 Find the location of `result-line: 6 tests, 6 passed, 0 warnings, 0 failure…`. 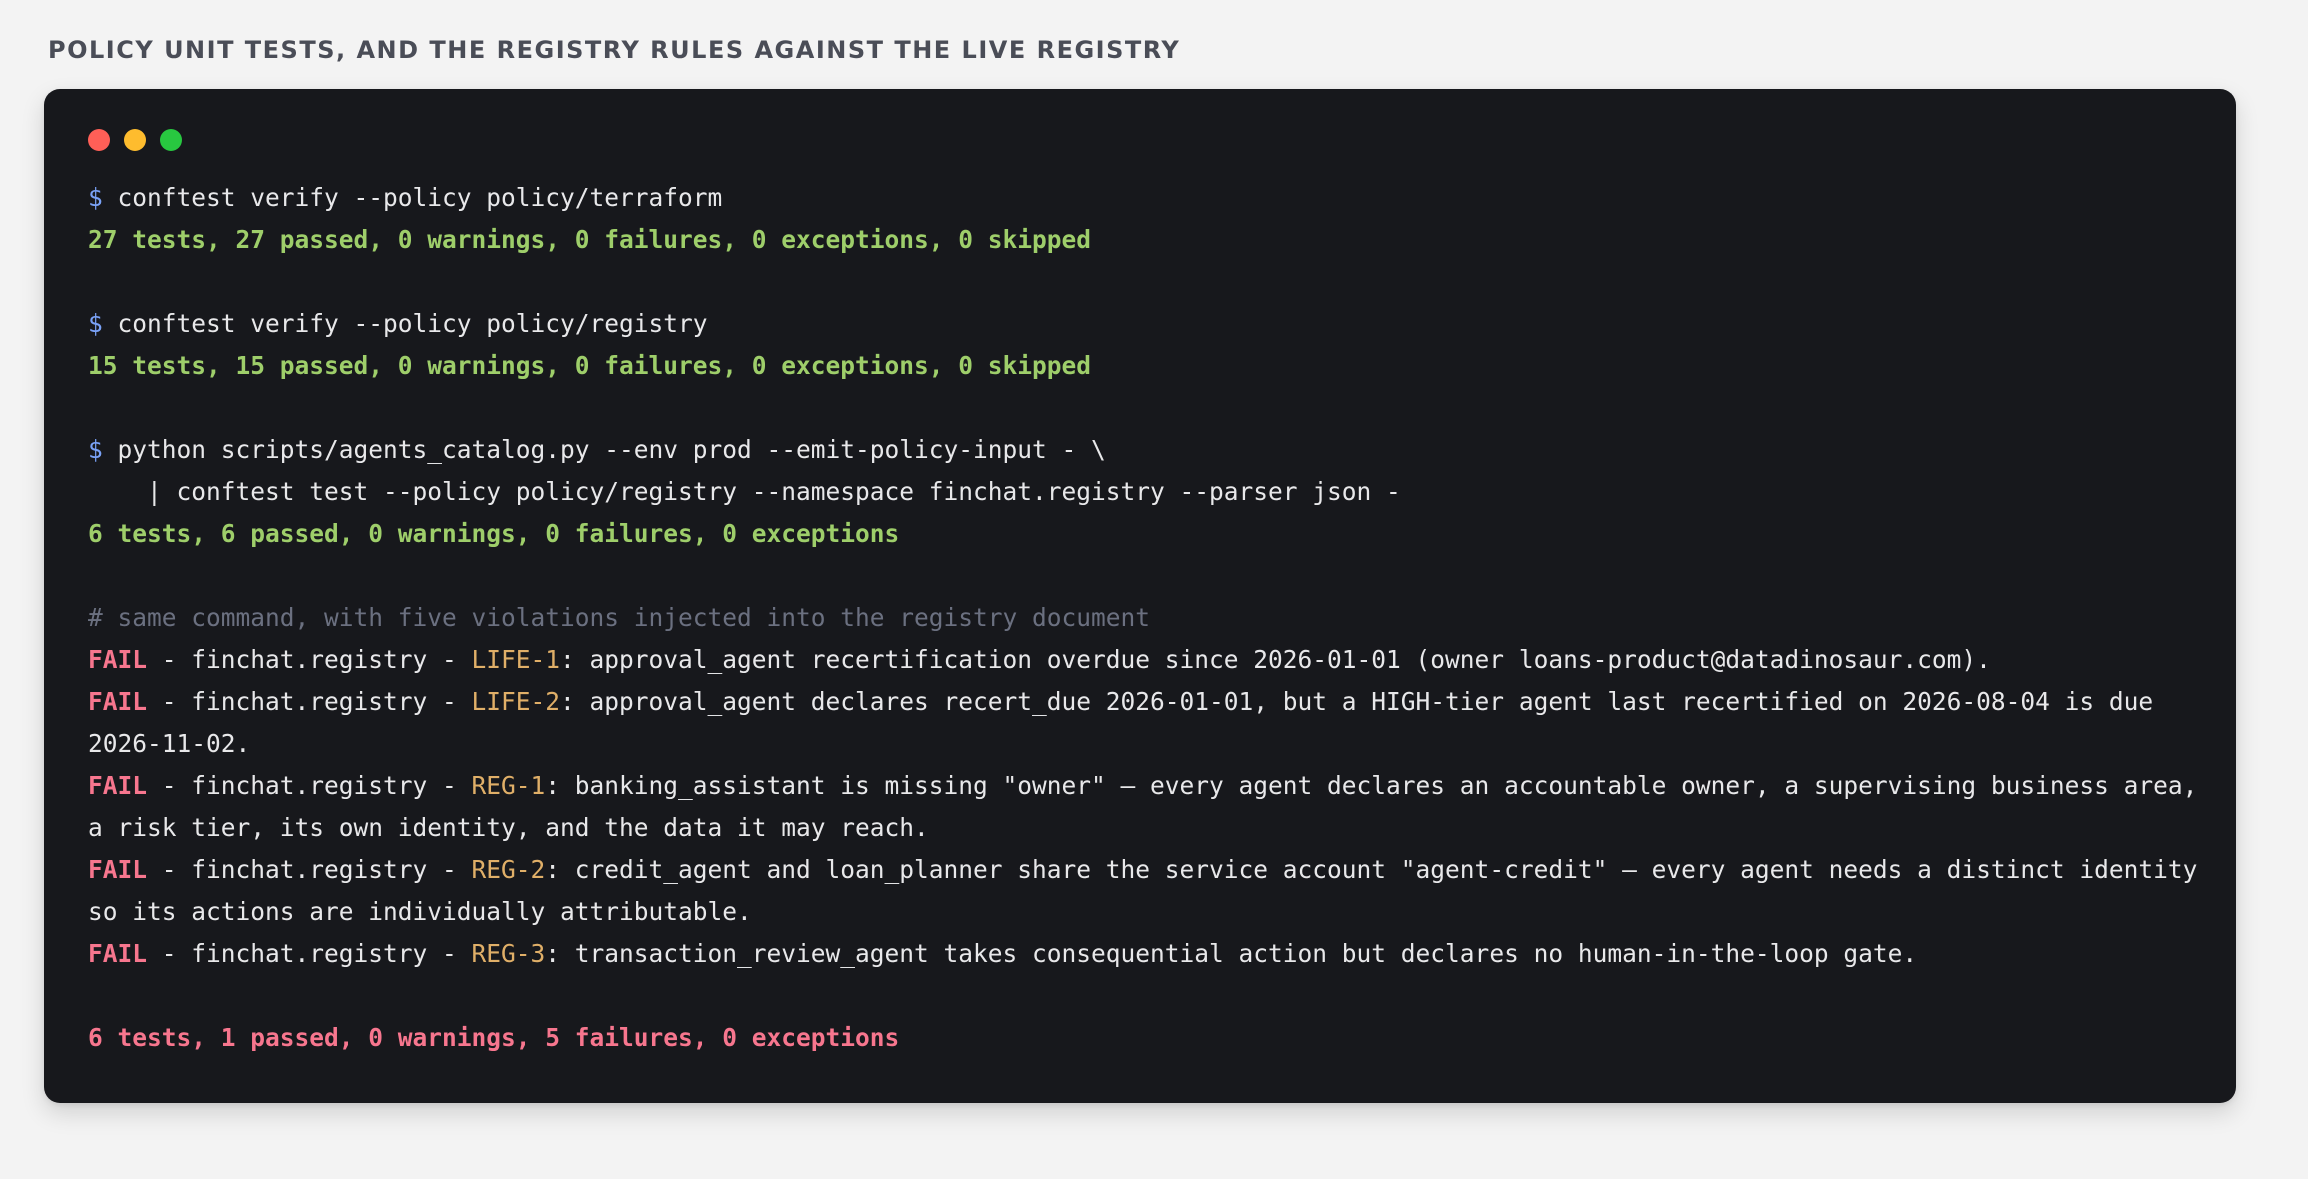

result-line: 6 tests, 6 passed, 0 warnings, 0 failure… is located at coordinates (494, 533).